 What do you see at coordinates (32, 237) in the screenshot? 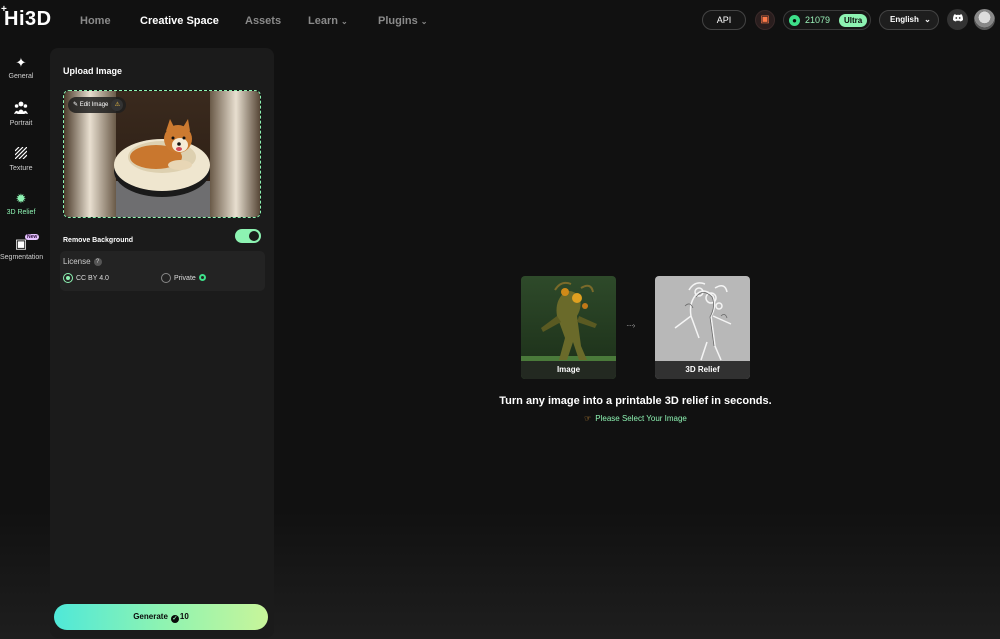
I see `new-badge: New` at bounding box center [32, 237].